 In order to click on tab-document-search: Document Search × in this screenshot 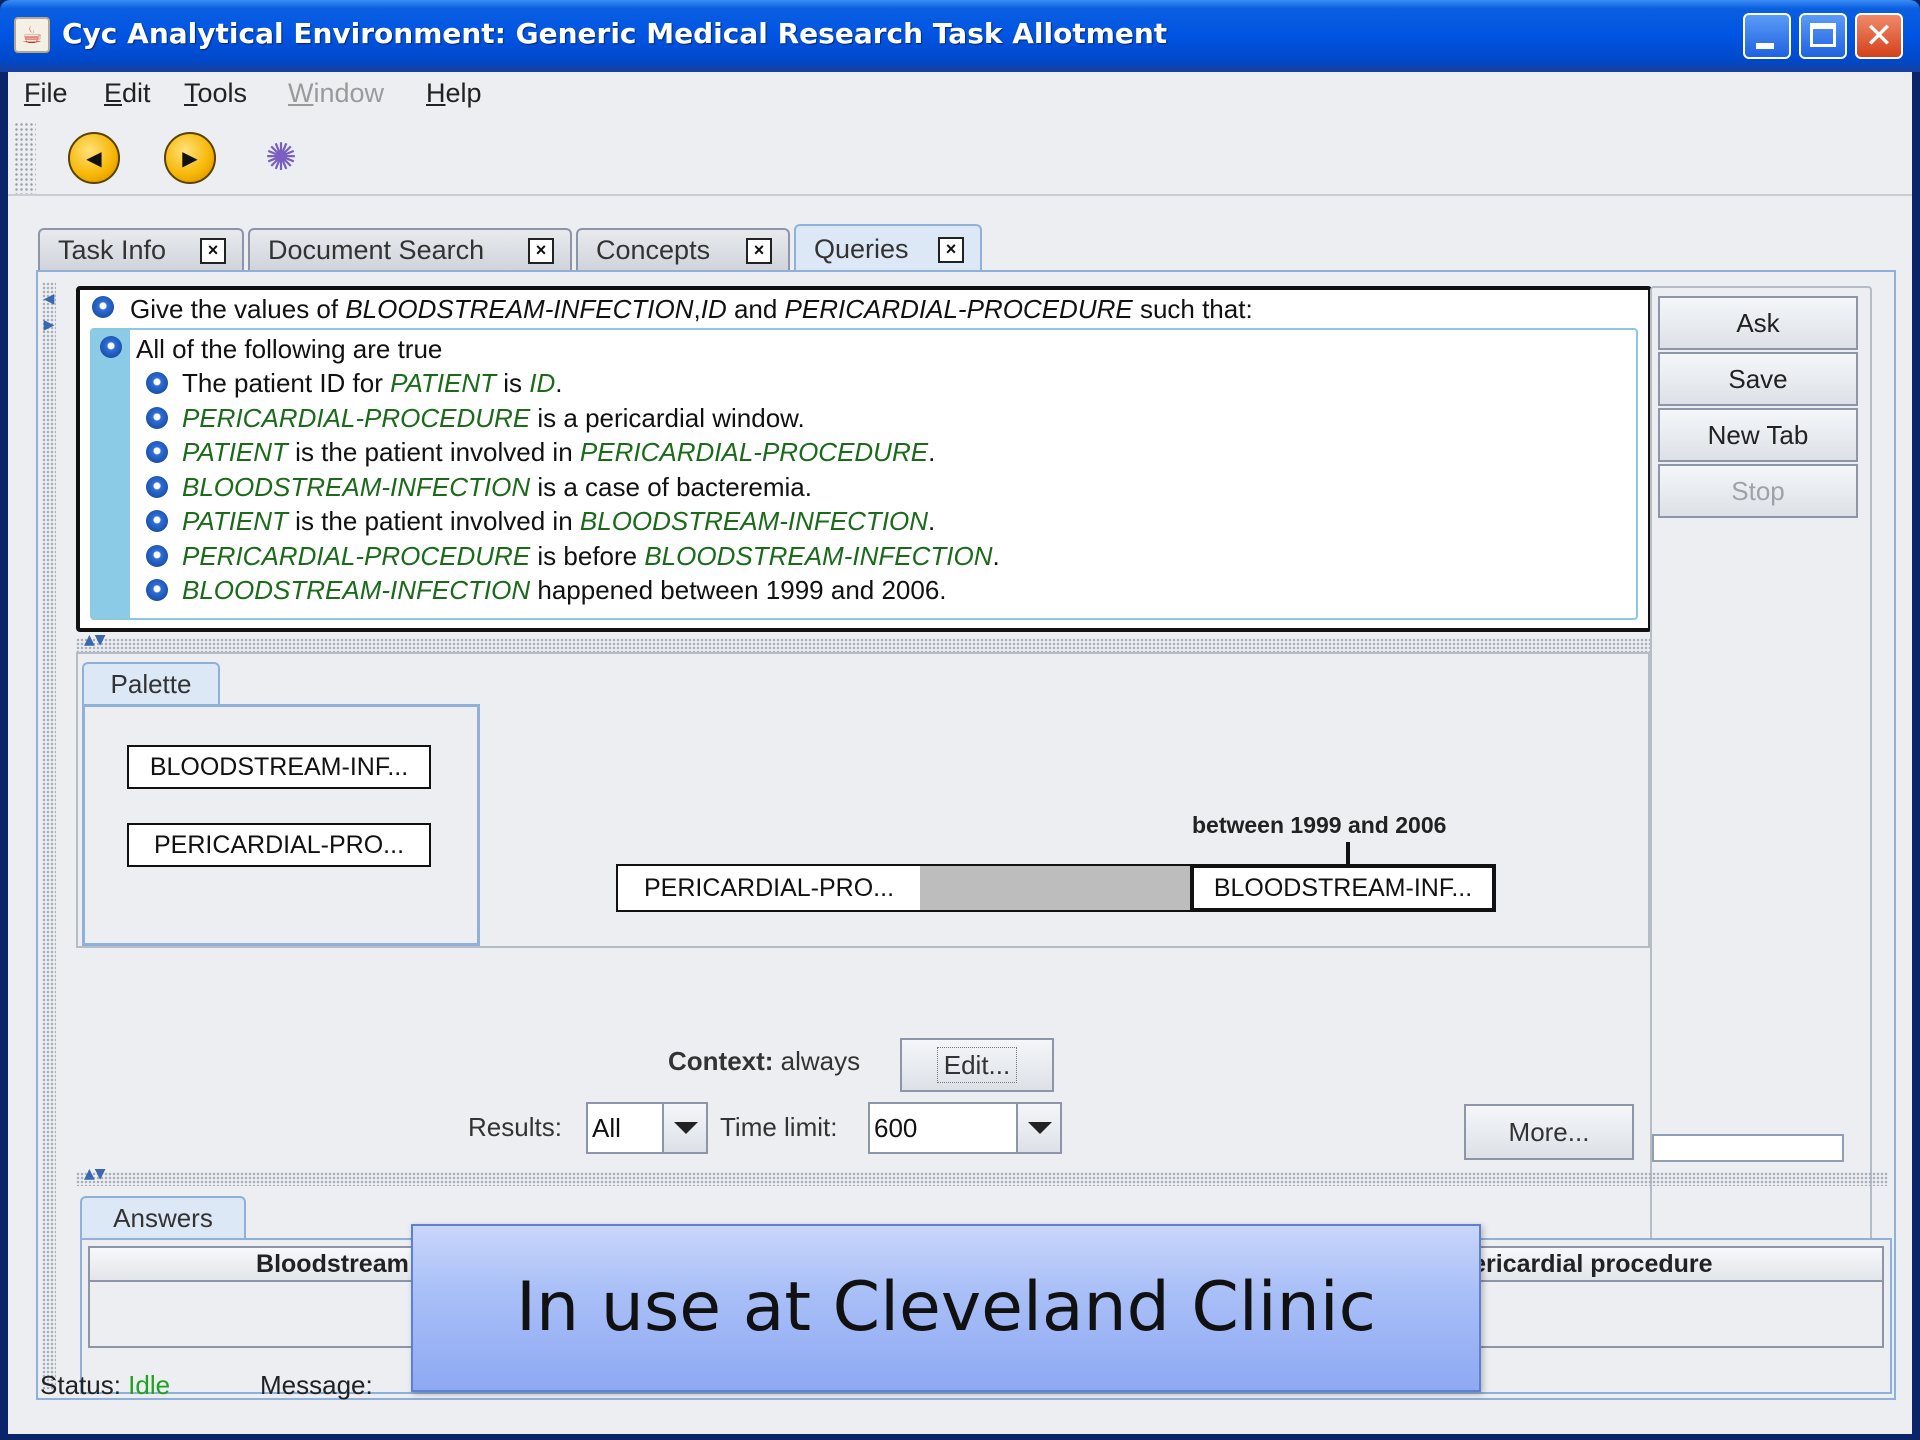, I will do `click(410, 250)`.